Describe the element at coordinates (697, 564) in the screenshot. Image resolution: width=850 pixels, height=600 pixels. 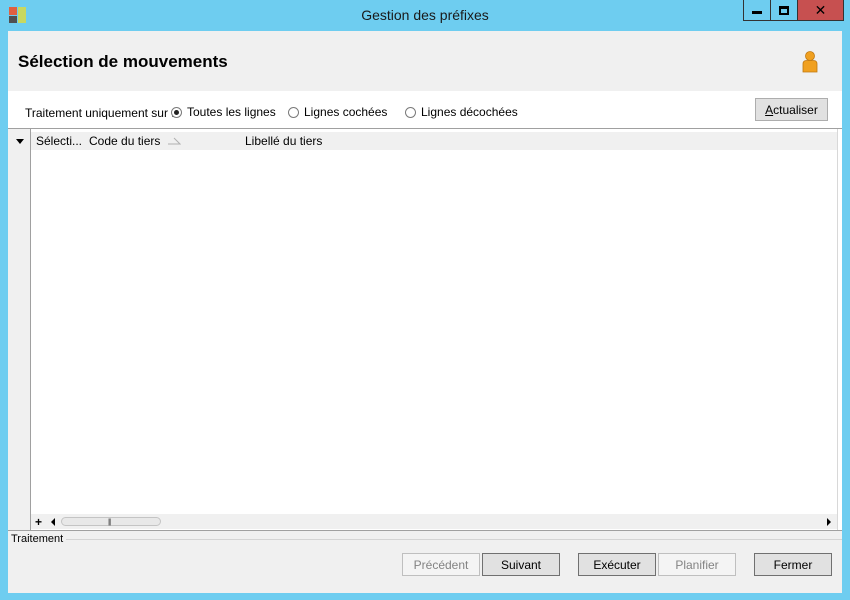
I see `schedule-button: Planifier` at that location.